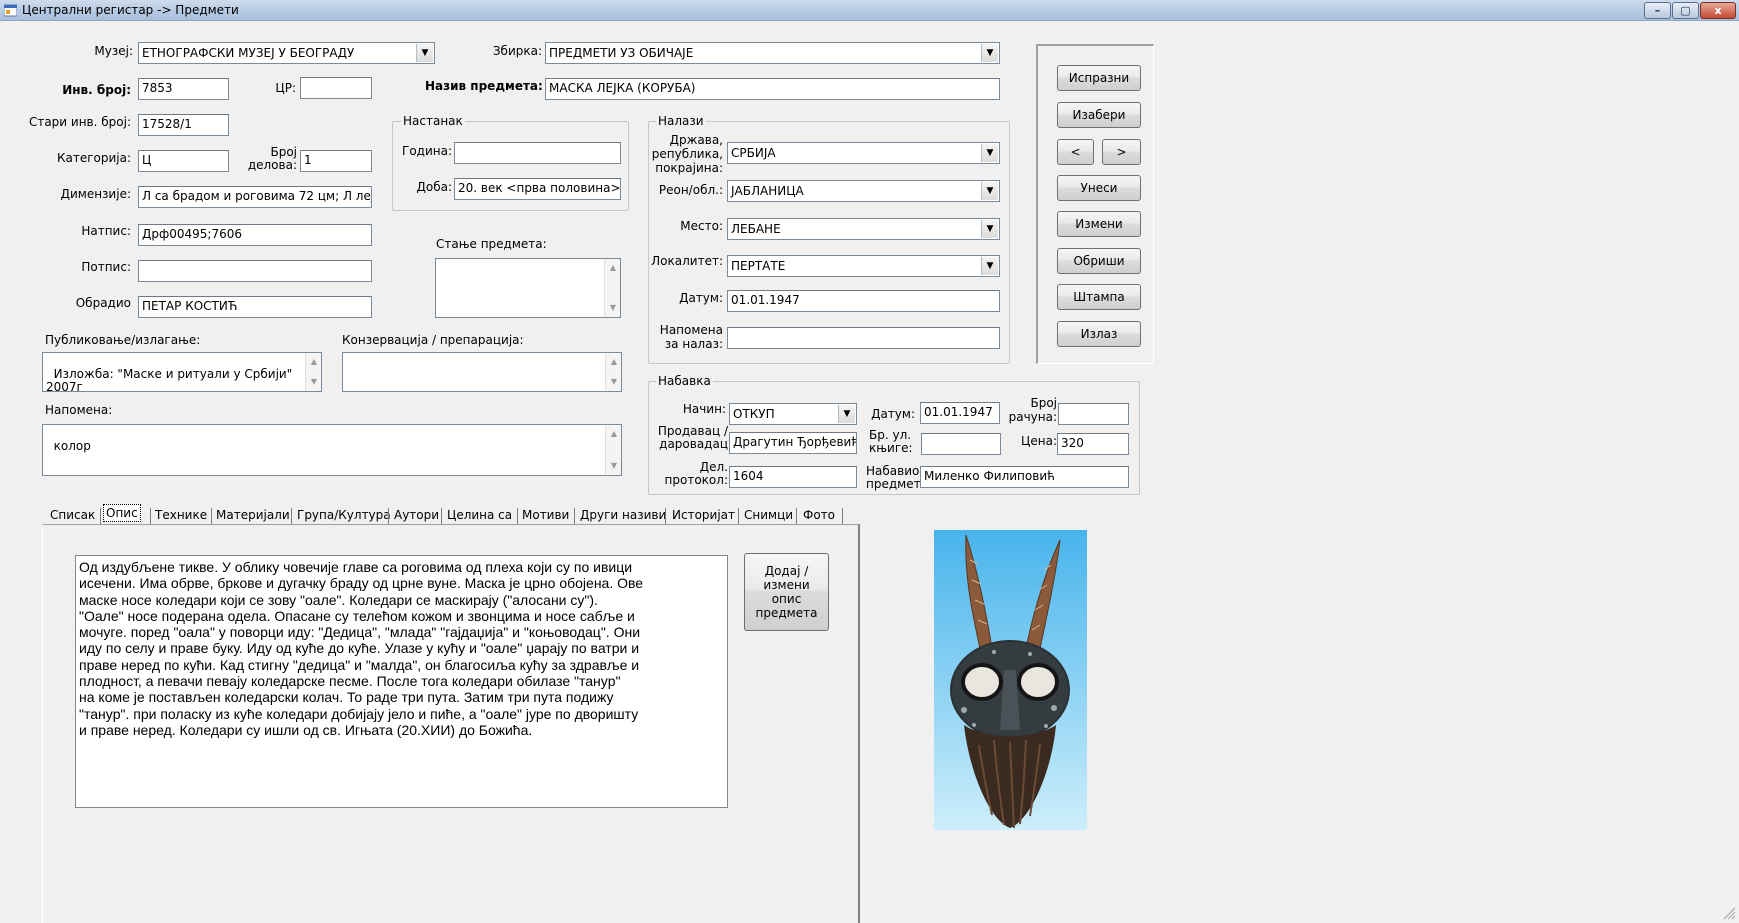 The height and width of the screenshot is (923, 1739). What do you see at coordinates (869, 10) in the screenshot?
I see `title-bar: Централни регистар -> Предмети – ▢ x` at bounding box center [869, 10].